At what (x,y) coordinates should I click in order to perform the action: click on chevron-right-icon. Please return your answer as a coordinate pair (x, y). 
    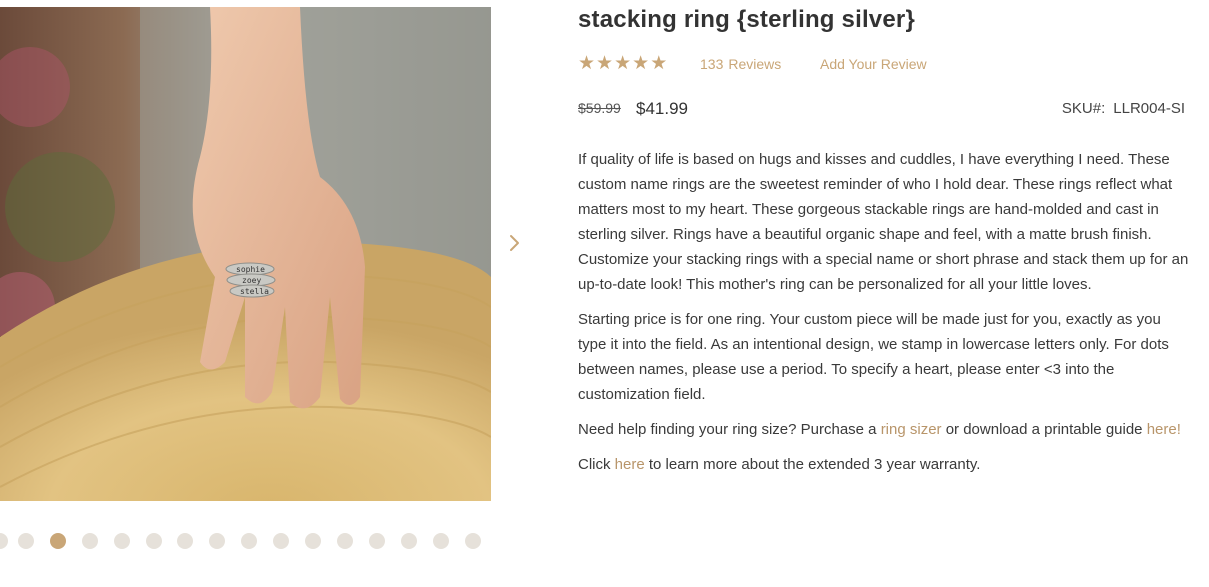
    Looking at the image, I should click on (514, 243).